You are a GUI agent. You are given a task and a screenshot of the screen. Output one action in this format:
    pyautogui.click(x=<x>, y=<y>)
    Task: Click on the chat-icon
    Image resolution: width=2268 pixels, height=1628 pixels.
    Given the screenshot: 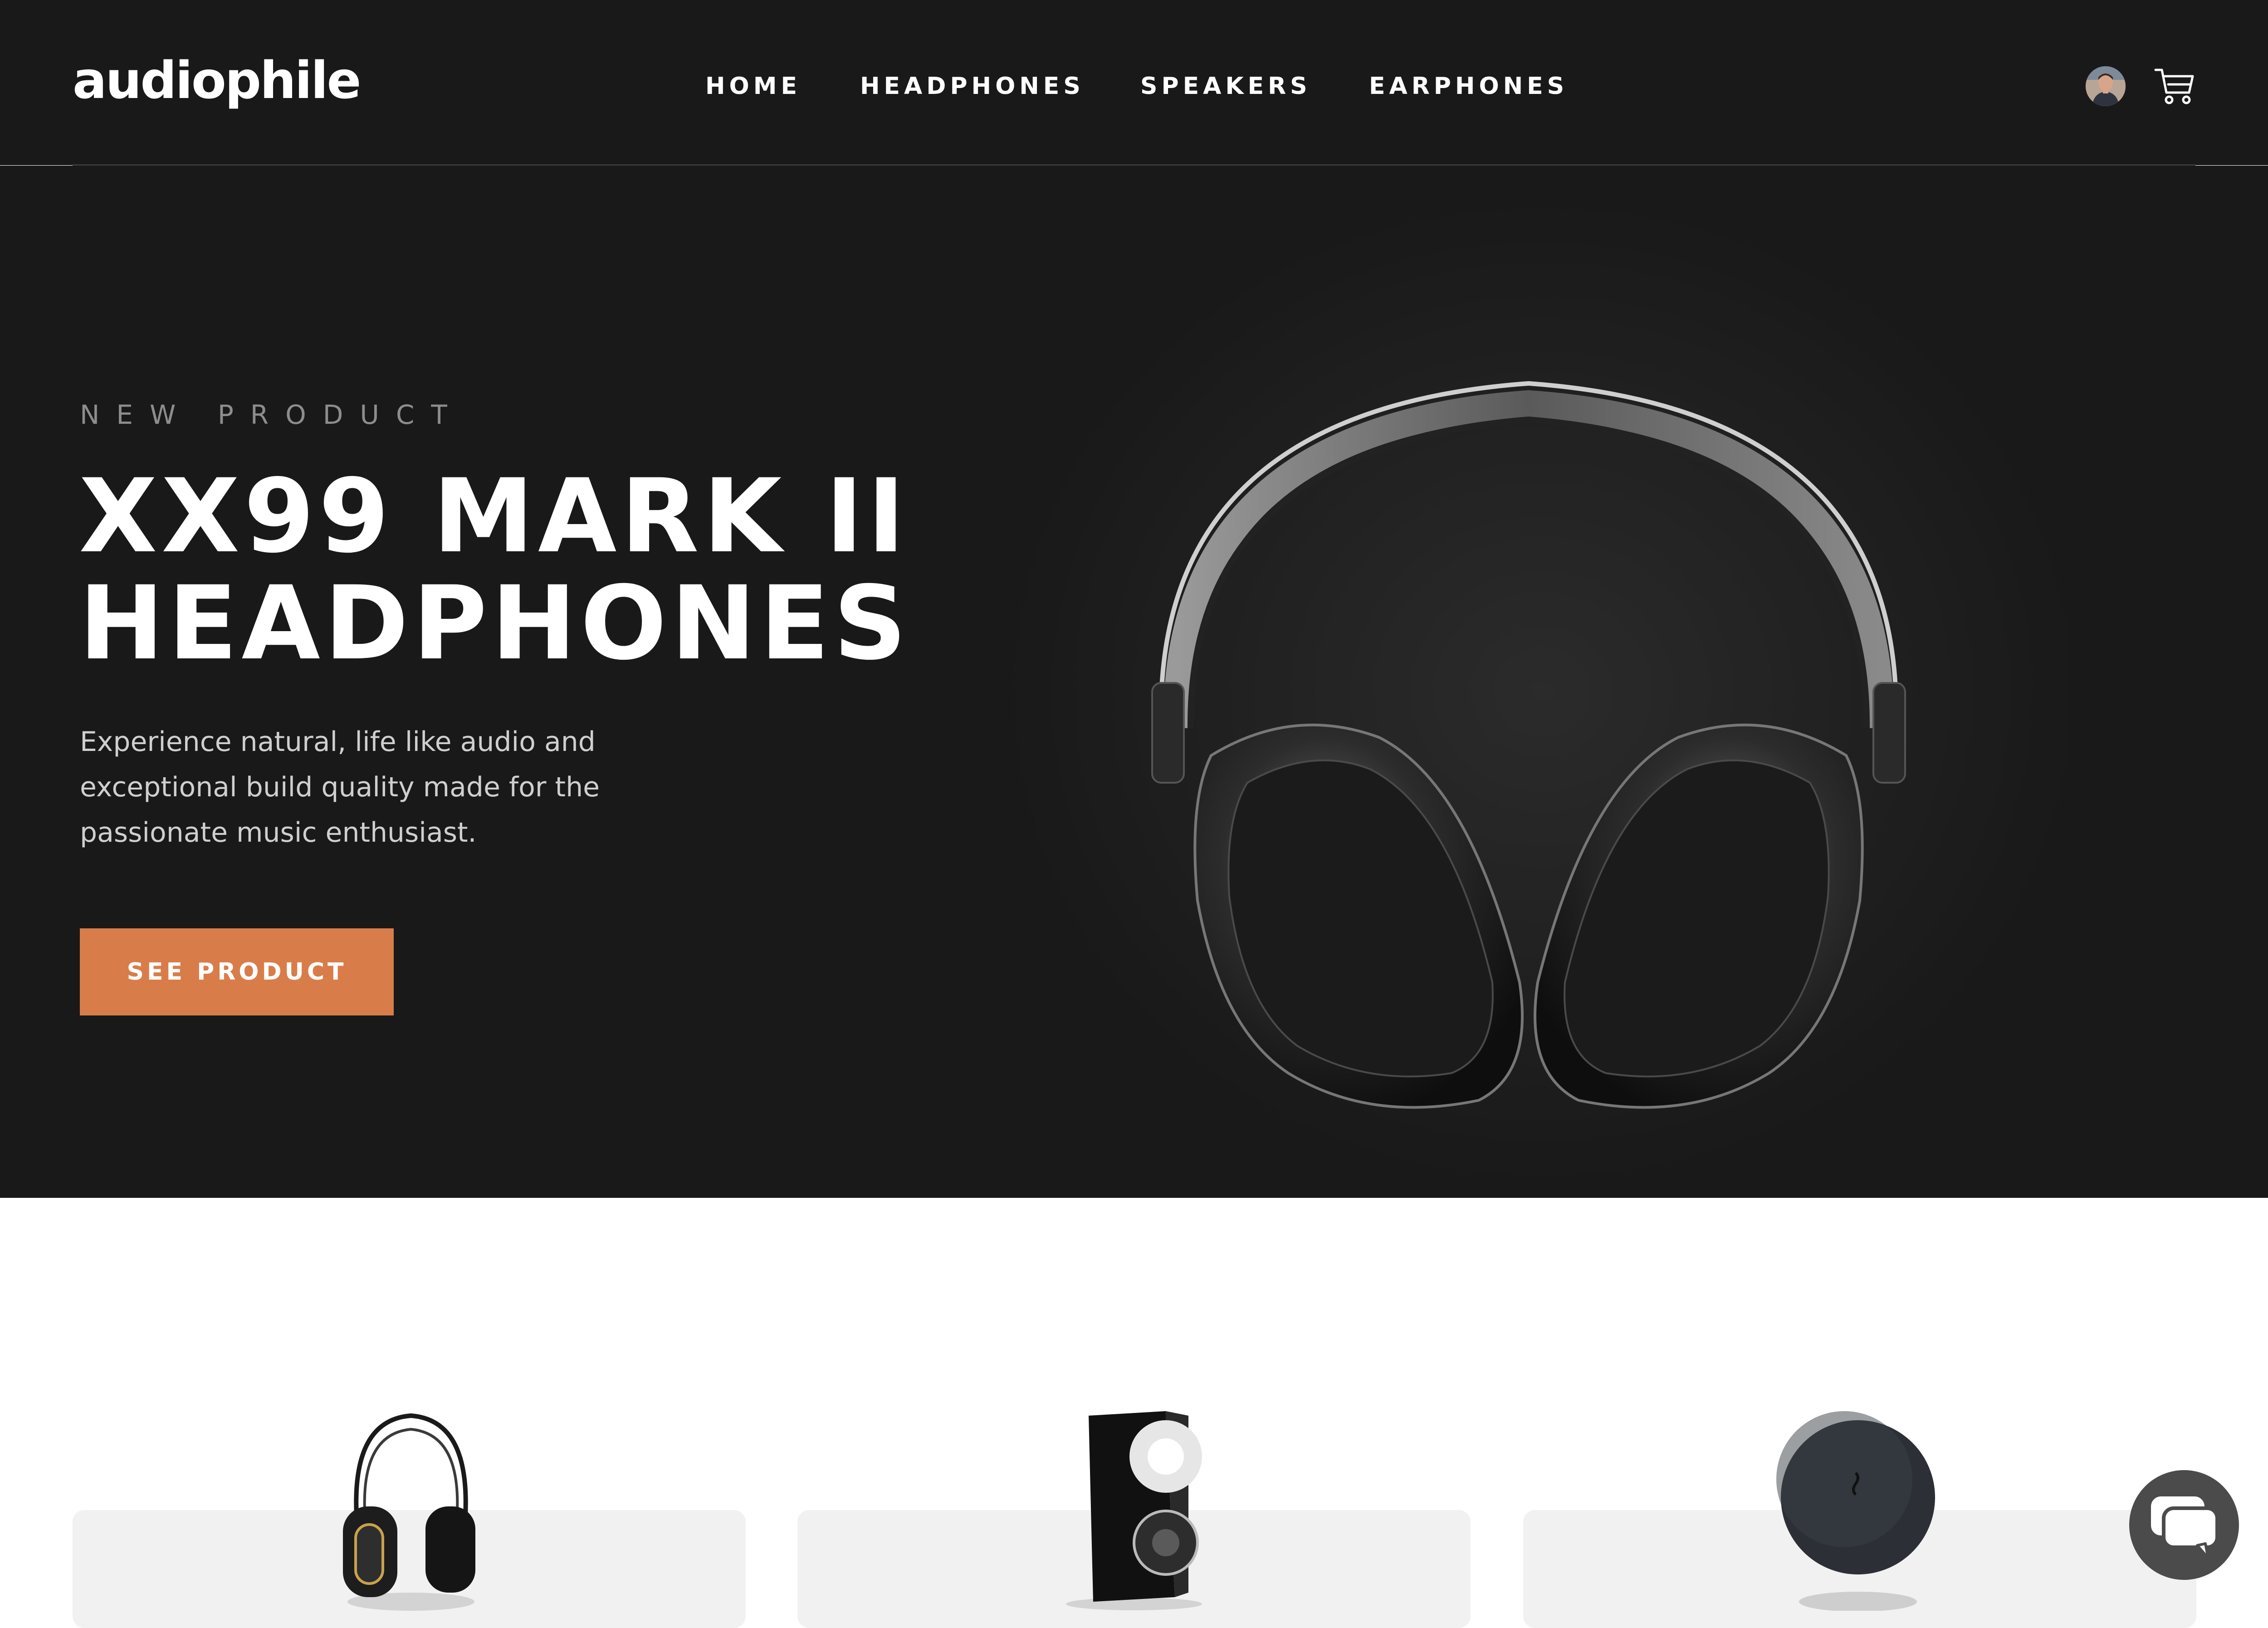 What is the action you would take?
    pyautogui.click(x=2185, y=1527)
    